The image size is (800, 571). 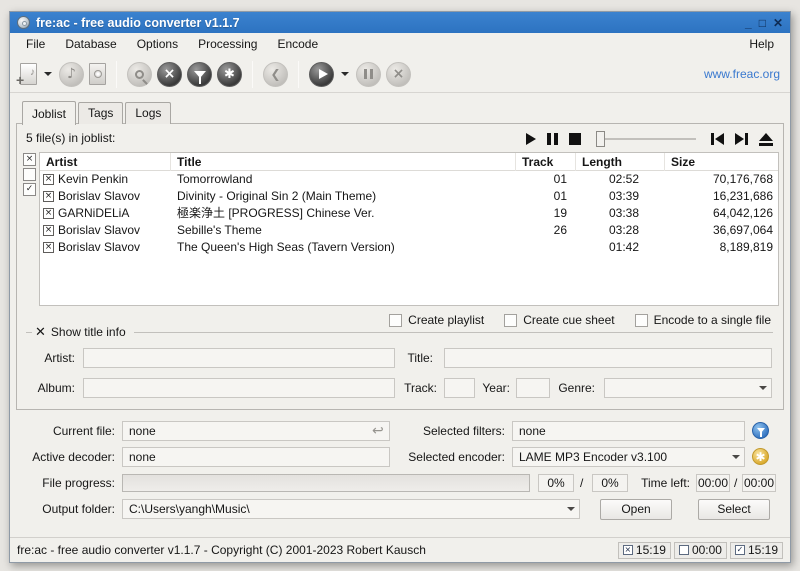 What do you see at coordinates (40, 332) in the screenshot?
I see `collapse-x-icon: ✕` at bounding box center [40, 332].